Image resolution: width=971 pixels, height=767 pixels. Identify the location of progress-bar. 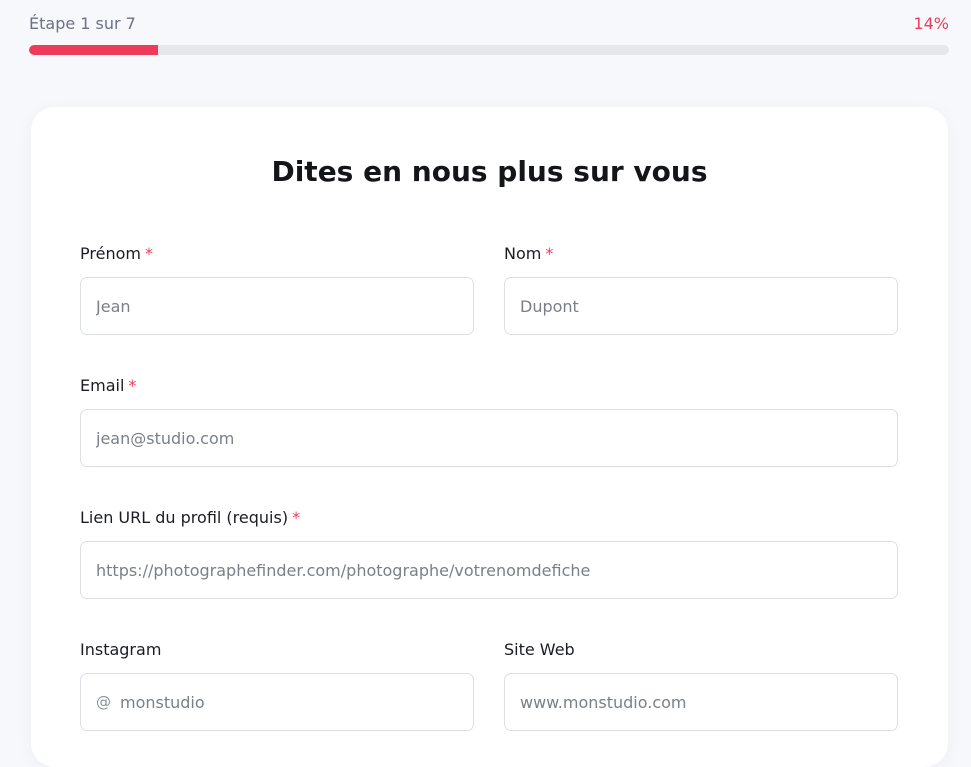
(489, 50).